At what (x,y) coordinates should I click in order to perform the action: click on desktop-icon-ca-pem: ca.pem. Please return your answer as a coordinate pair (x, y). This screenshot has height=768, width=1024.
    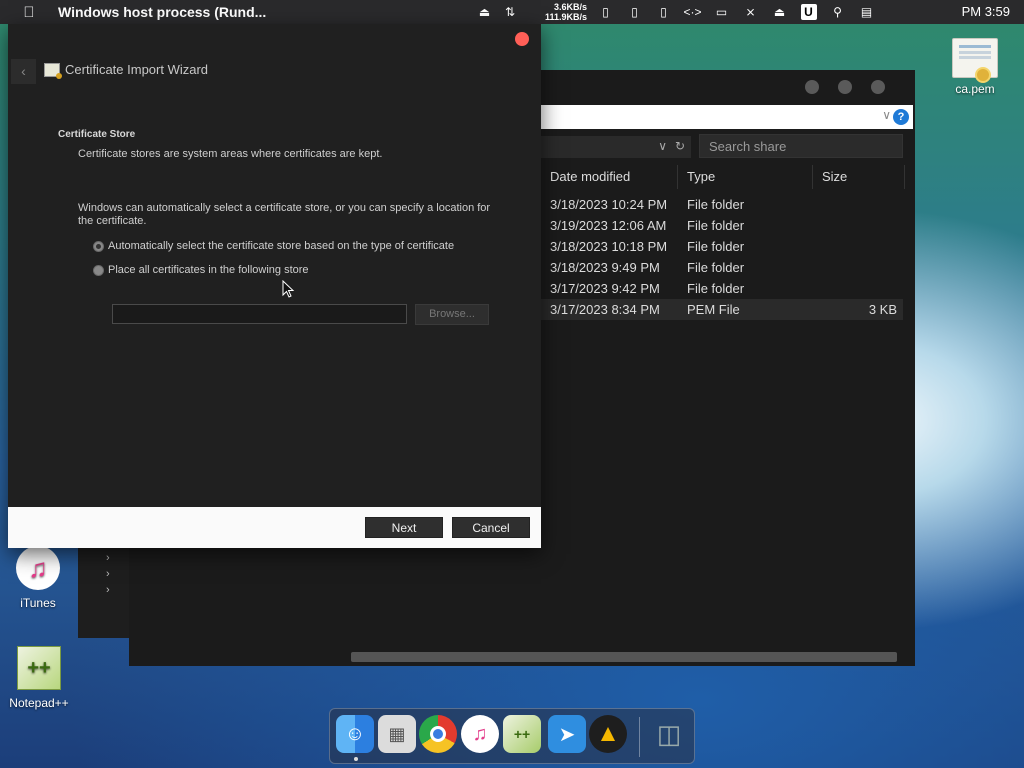
    Looking at the image, I should click on (975, 67).